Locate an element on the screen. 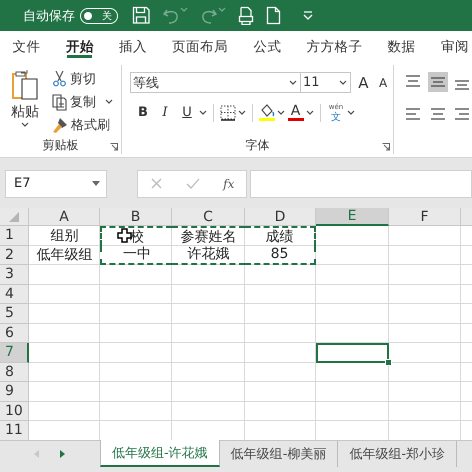 This screenshot has height=472, width=472. ribbon-tab: 插入 is located at coordinates (133, 46).